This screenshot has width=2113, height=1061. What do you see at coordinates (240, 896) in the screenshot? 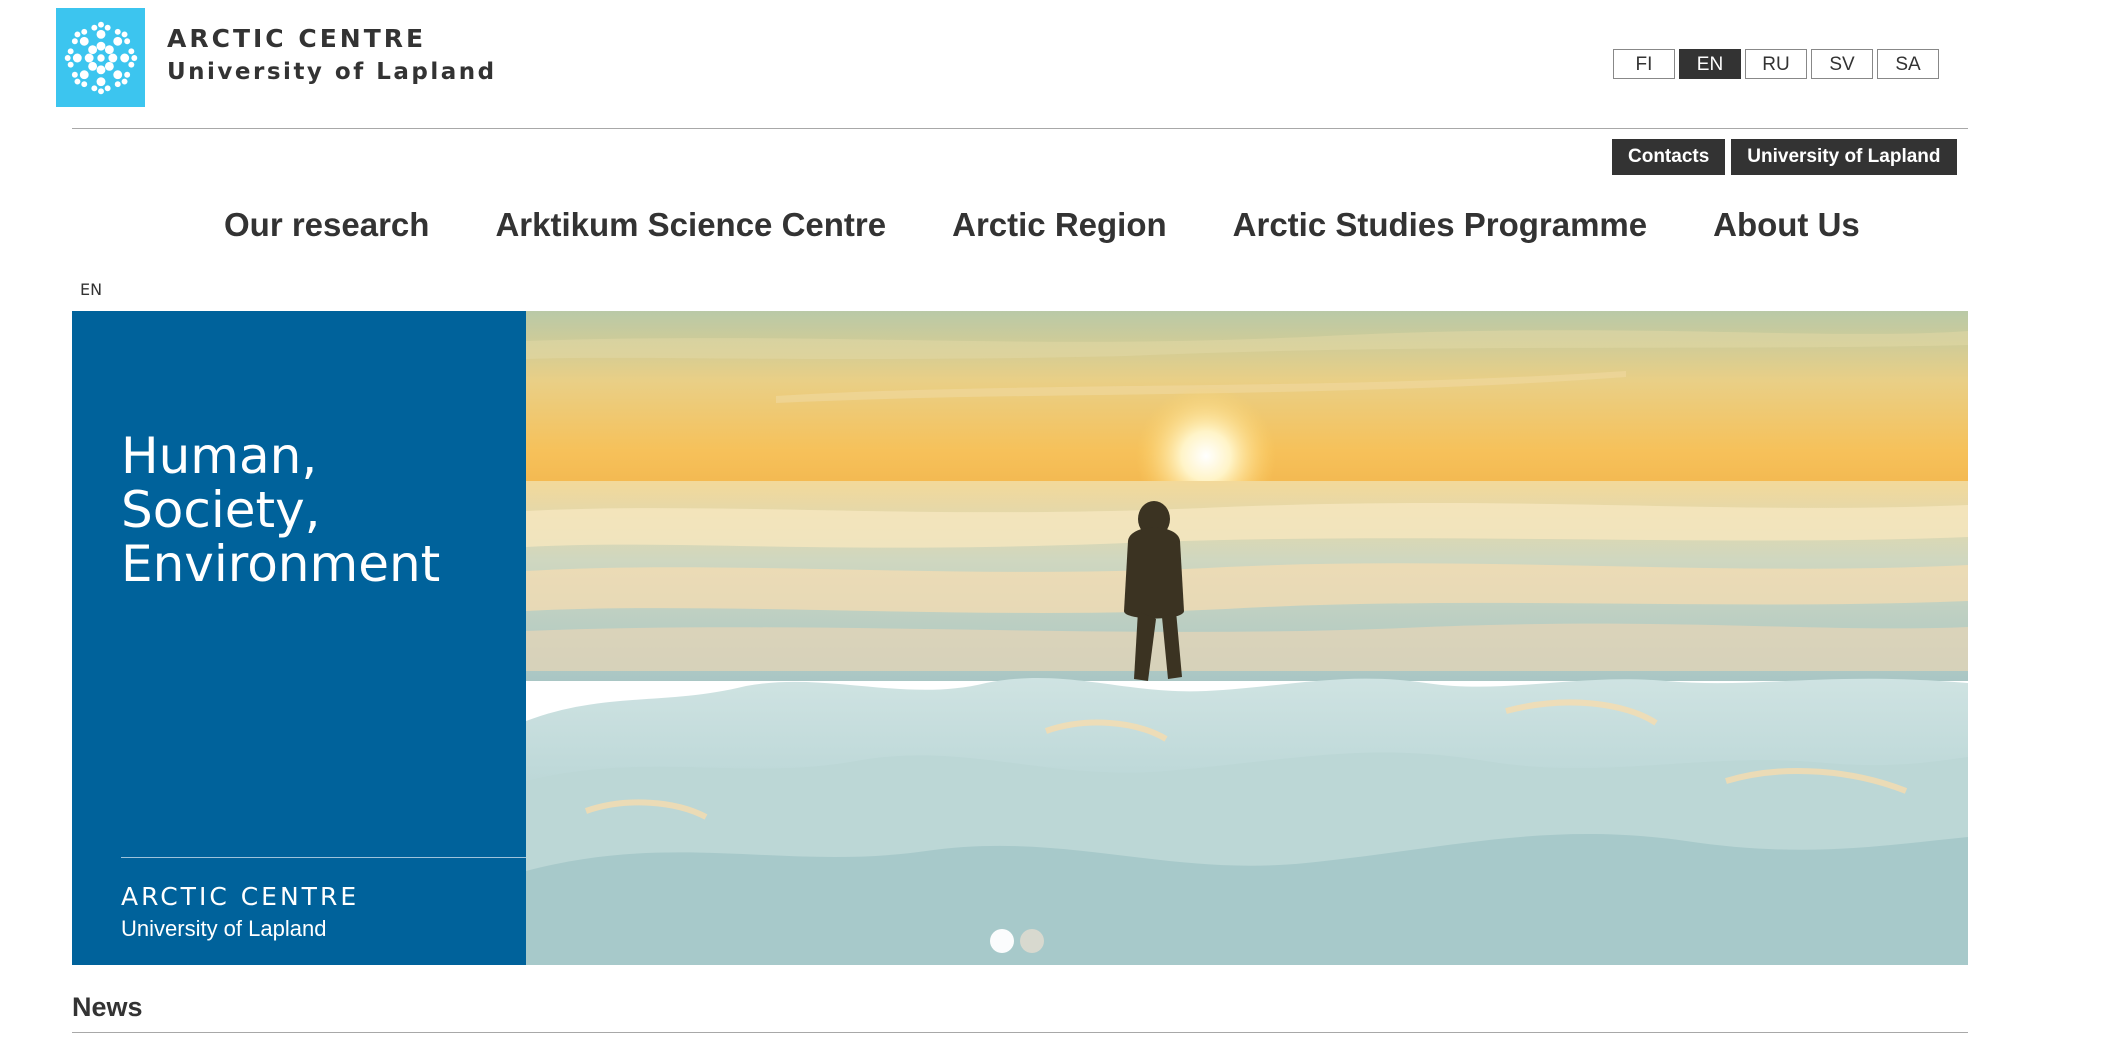
I see `hero-brand-title: ARCTIC CENTRE` at bounding box center [240, 896].